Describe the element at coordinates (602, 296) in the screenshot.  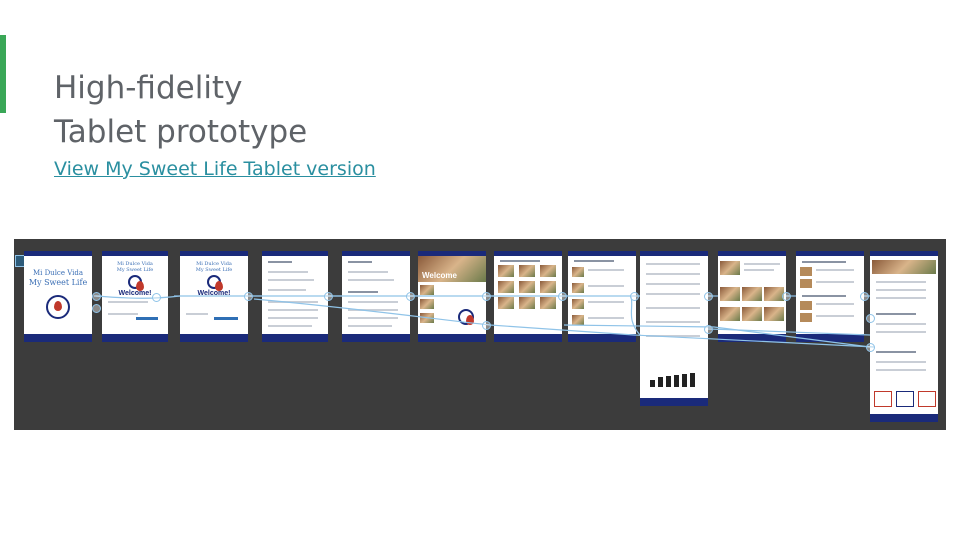
I see `screen-article-list` at that location.